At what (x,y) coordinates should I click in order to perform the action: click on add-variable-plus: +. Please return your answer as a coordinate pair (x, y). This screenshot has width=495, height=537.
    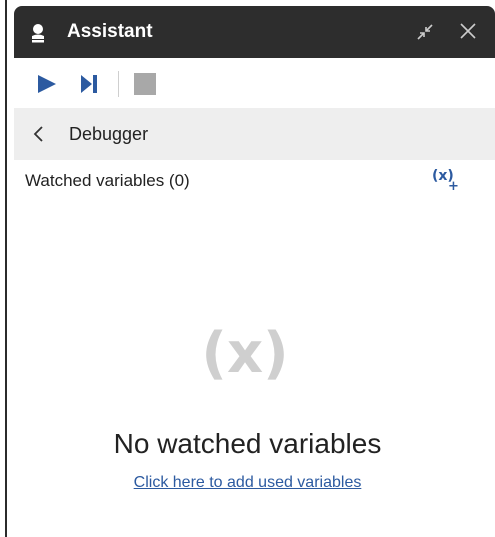
    Looking at the image, I should click on (453, 186).